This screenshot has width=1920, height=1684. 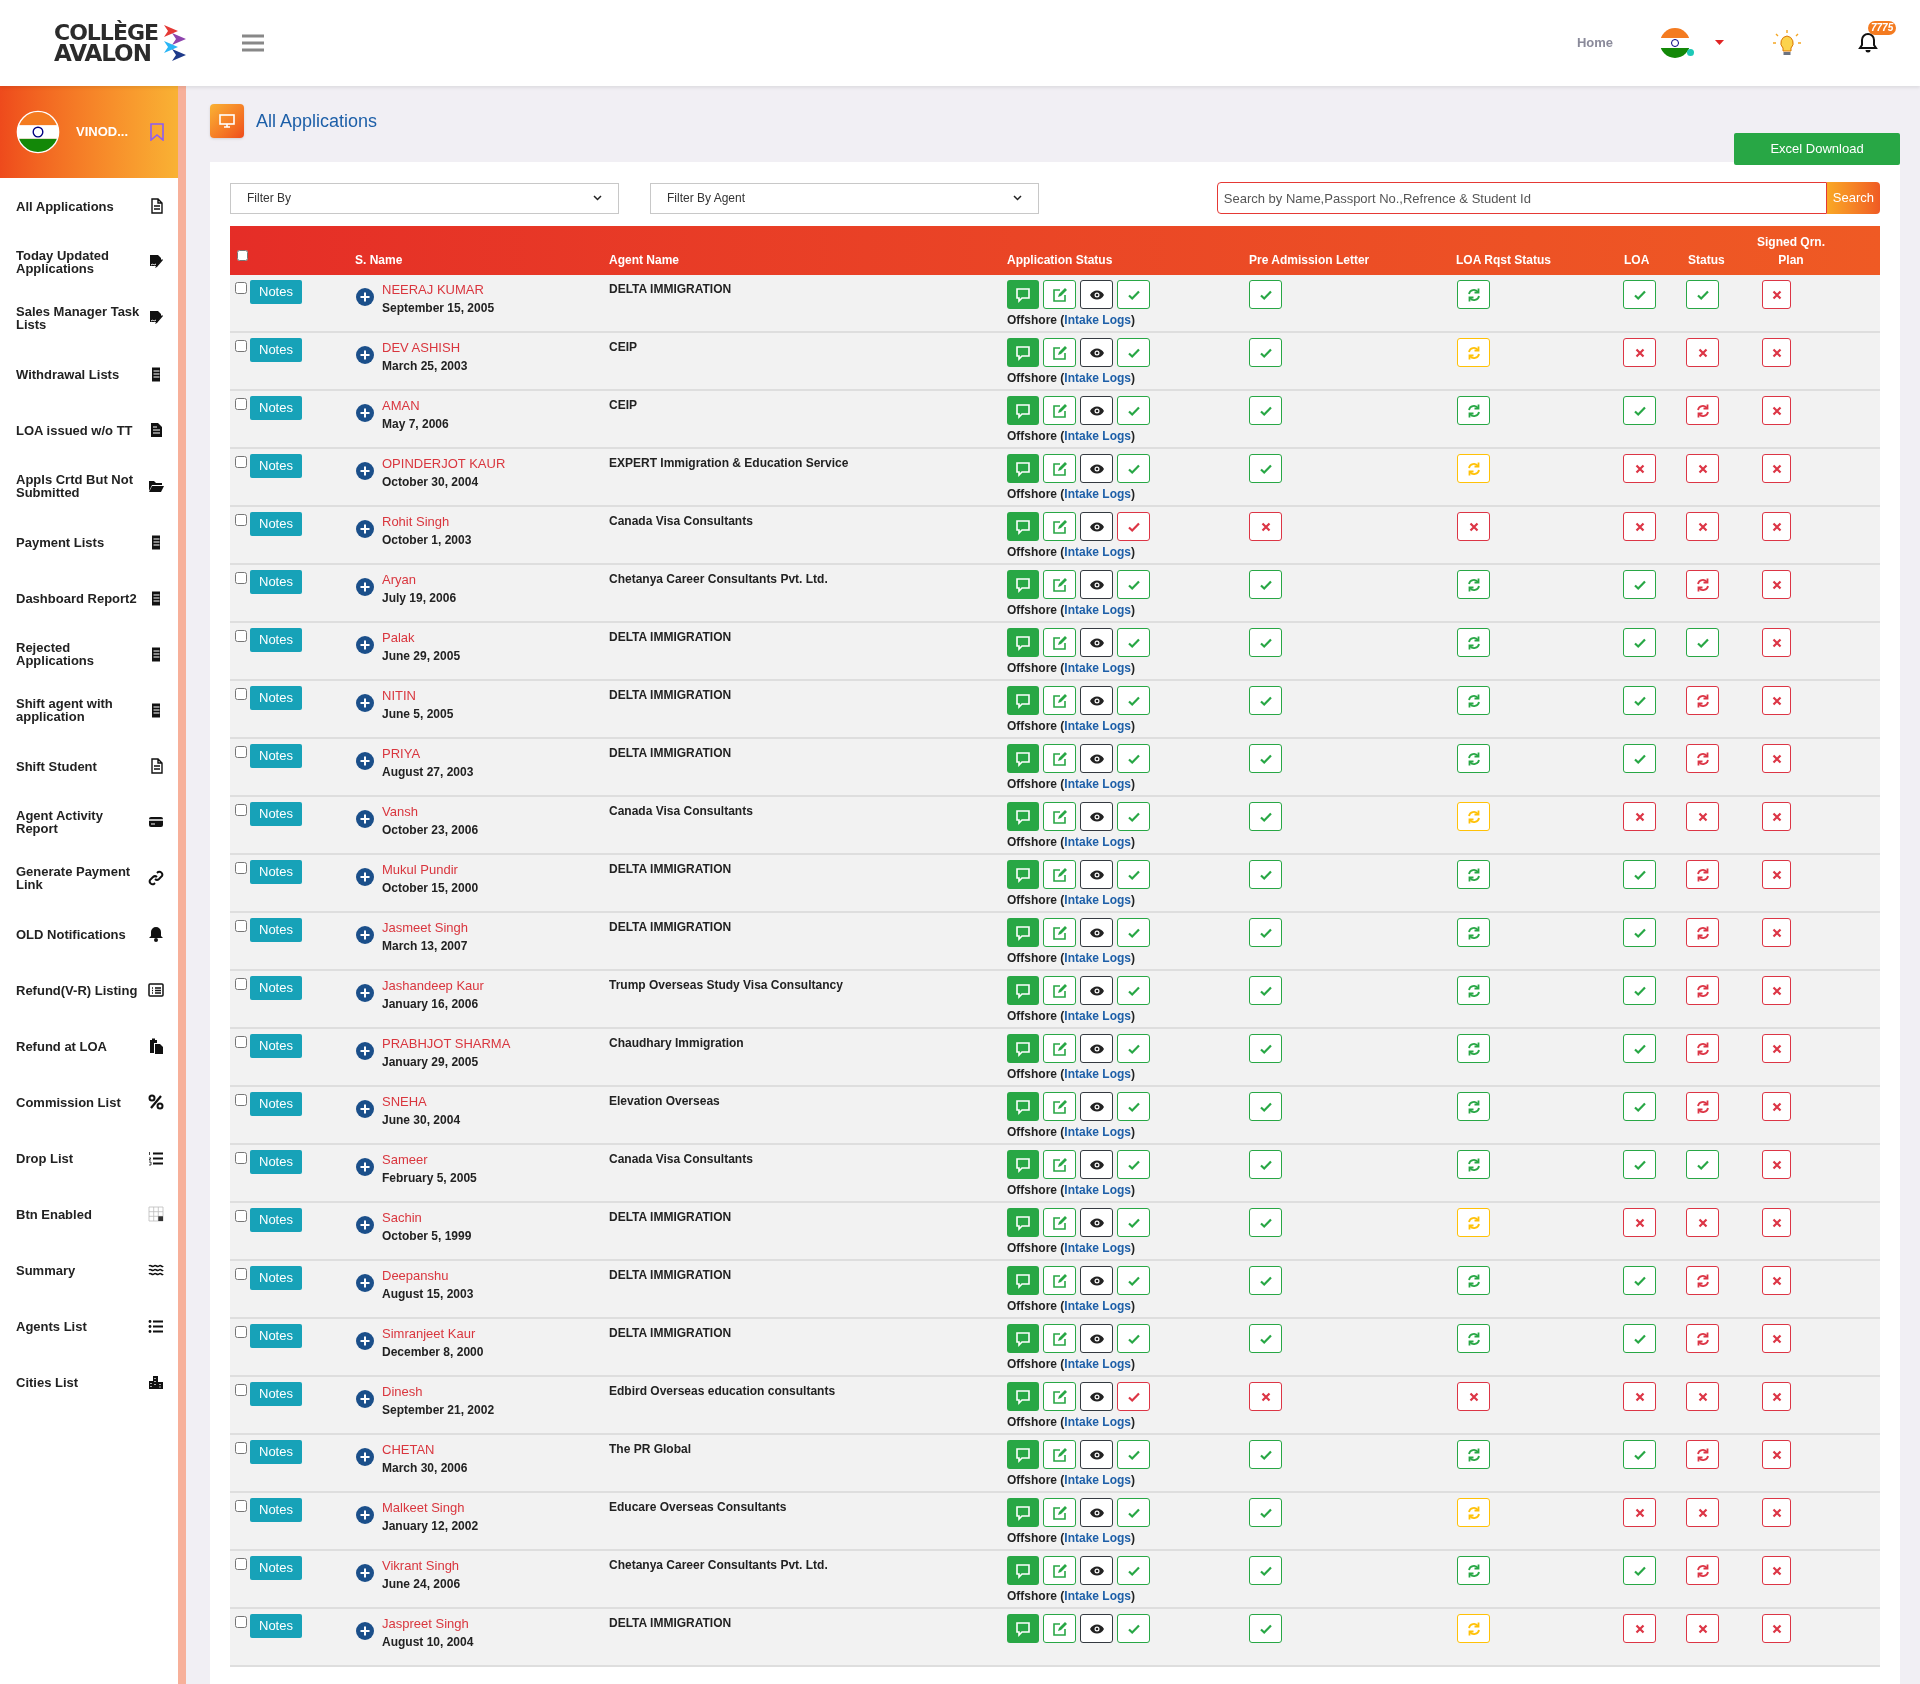 What do you see at coordinates (1719, 43) in the screenshot?
I see `caret-icon` at bounding box center [1719, 43].